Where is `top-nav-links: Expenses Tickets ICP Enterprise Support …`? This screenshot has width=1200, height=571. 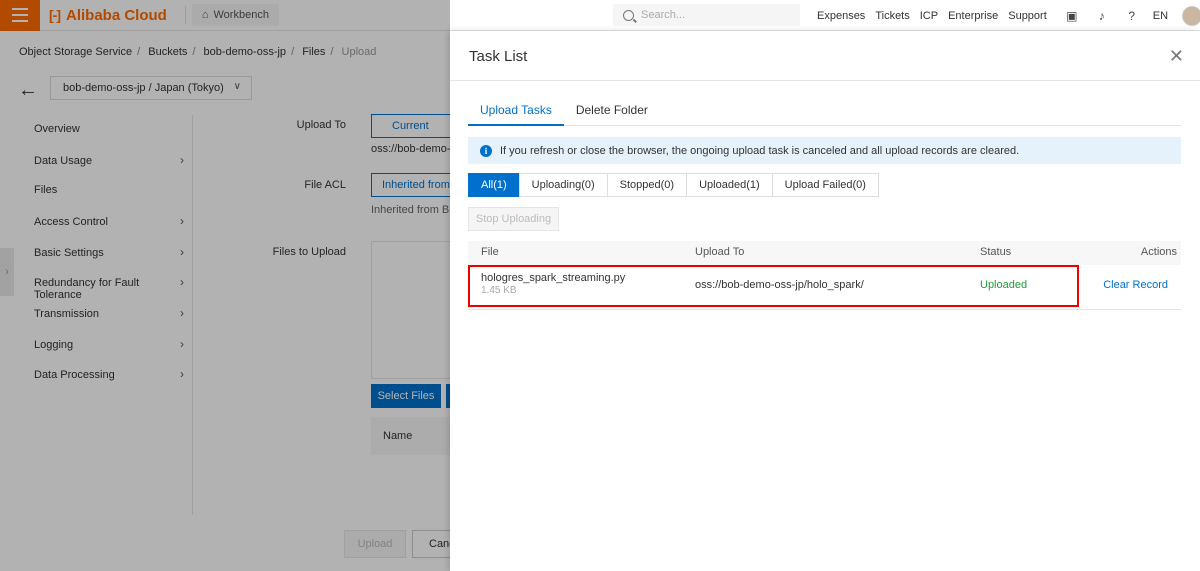 top-nav-links: Expenses Tickets ICP Enterprise Support … is located at coordinates (1008, 15).